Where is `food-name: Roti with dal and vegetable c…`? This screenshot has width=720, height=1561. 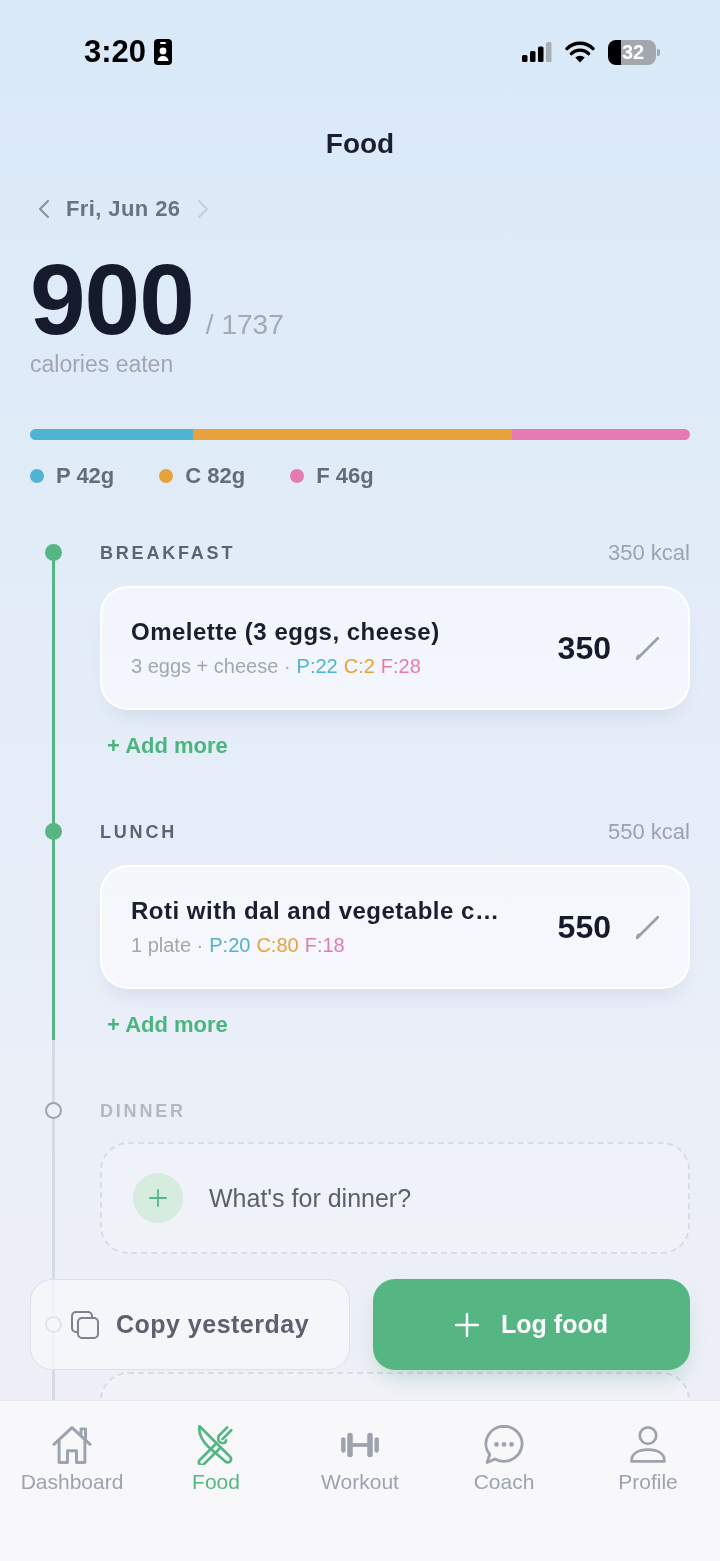
food-name: Roti with dal and vegetable c… is located at coordinates (315, 911).